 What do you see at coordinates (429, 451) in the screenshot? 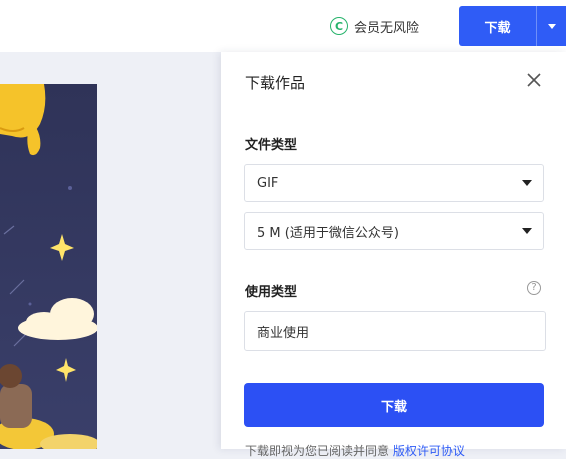
I see `license-agreement-link: 版权许可协议` at bounding box center [429, 451].